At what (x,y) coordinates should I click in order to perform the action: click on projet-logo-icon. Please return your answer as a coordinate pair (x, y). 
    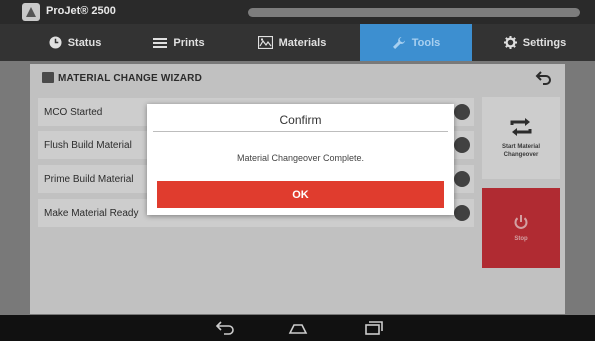
    Looking at the image, I should click on (31, 12).